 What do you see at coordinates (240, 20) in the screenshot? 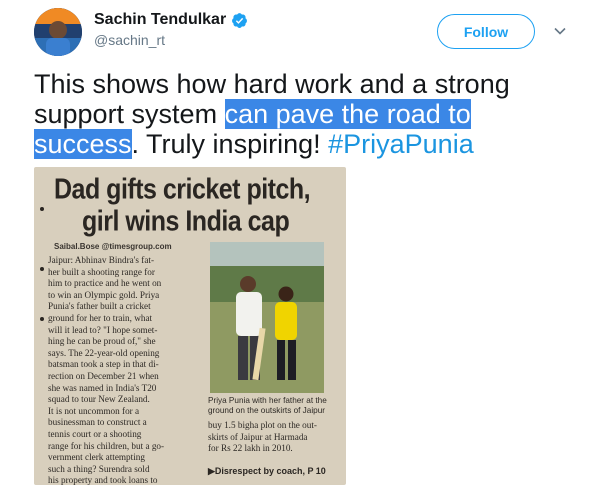
I see `verified-badge-icon` at bounding box center [240, 20].